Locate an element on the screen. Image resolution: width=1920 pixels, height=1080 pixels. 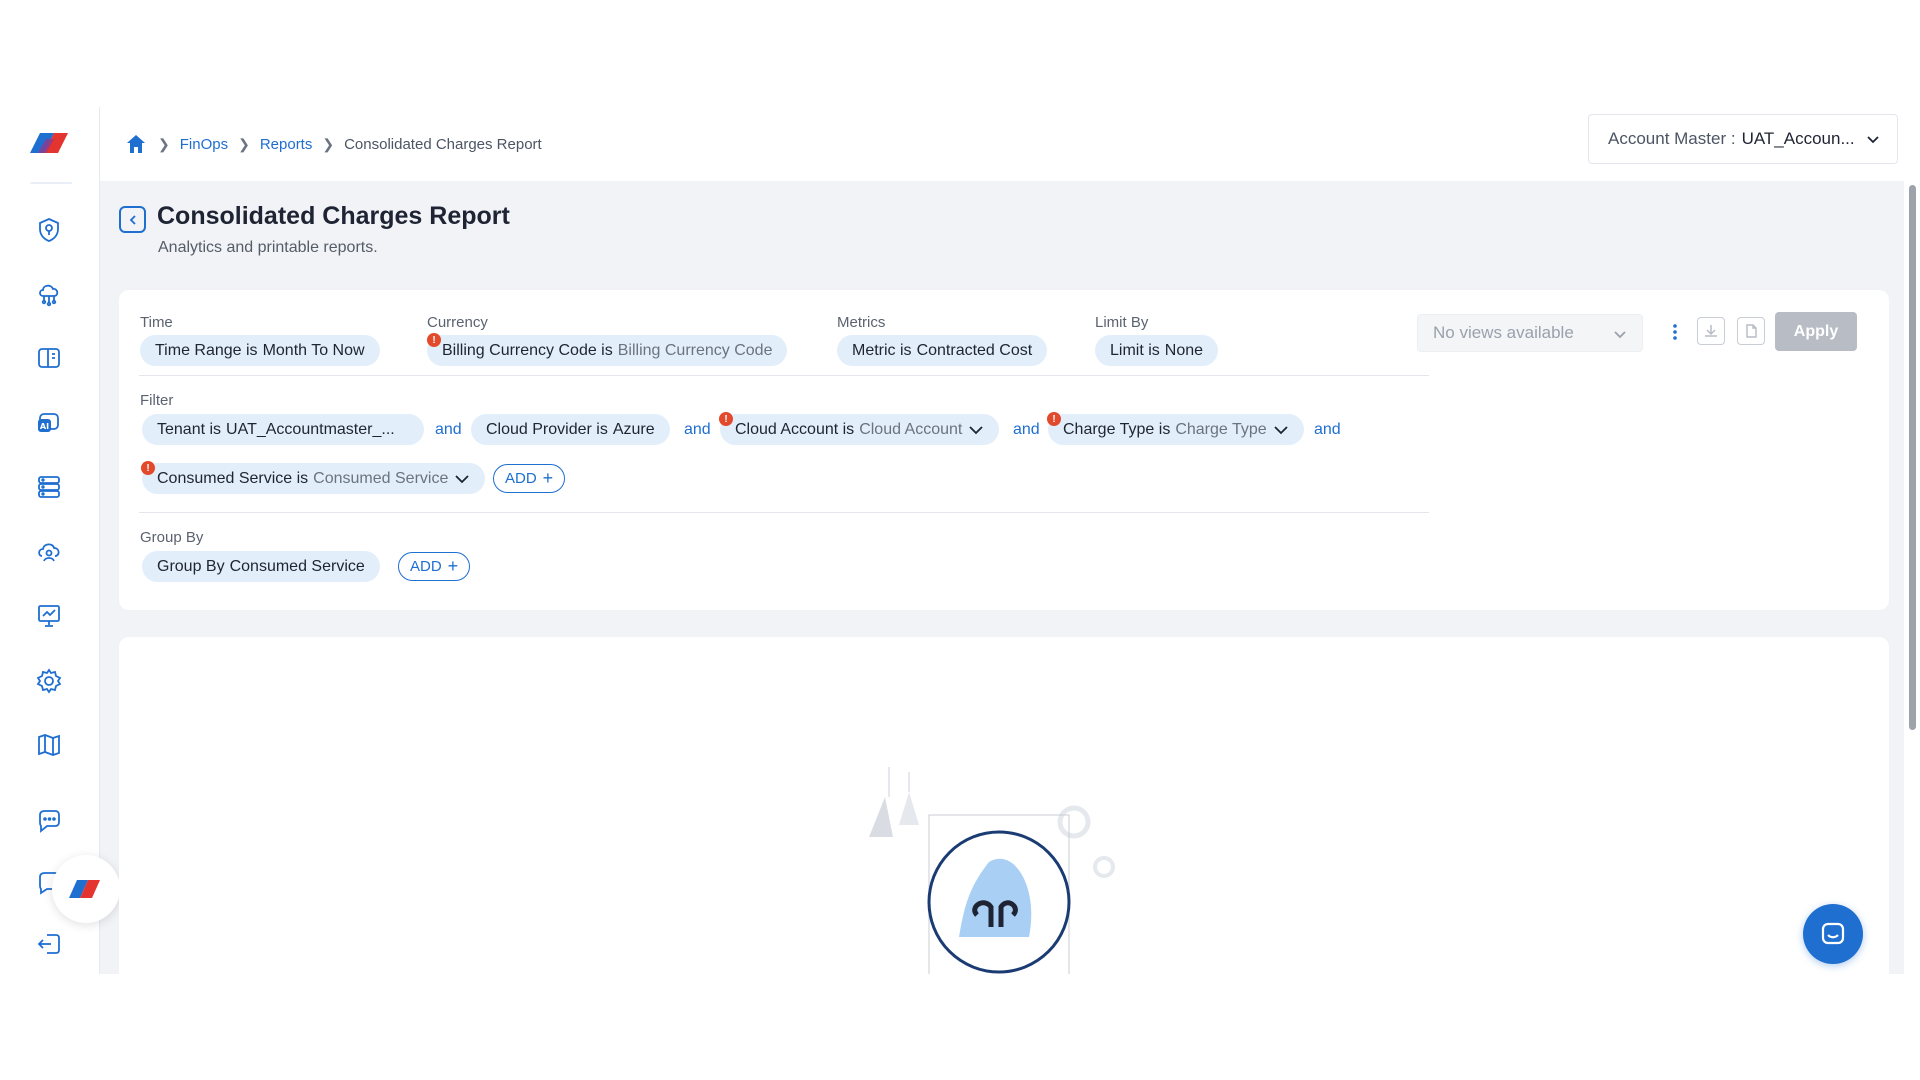
chevron-left-icon is located at coordinates (132, 219).